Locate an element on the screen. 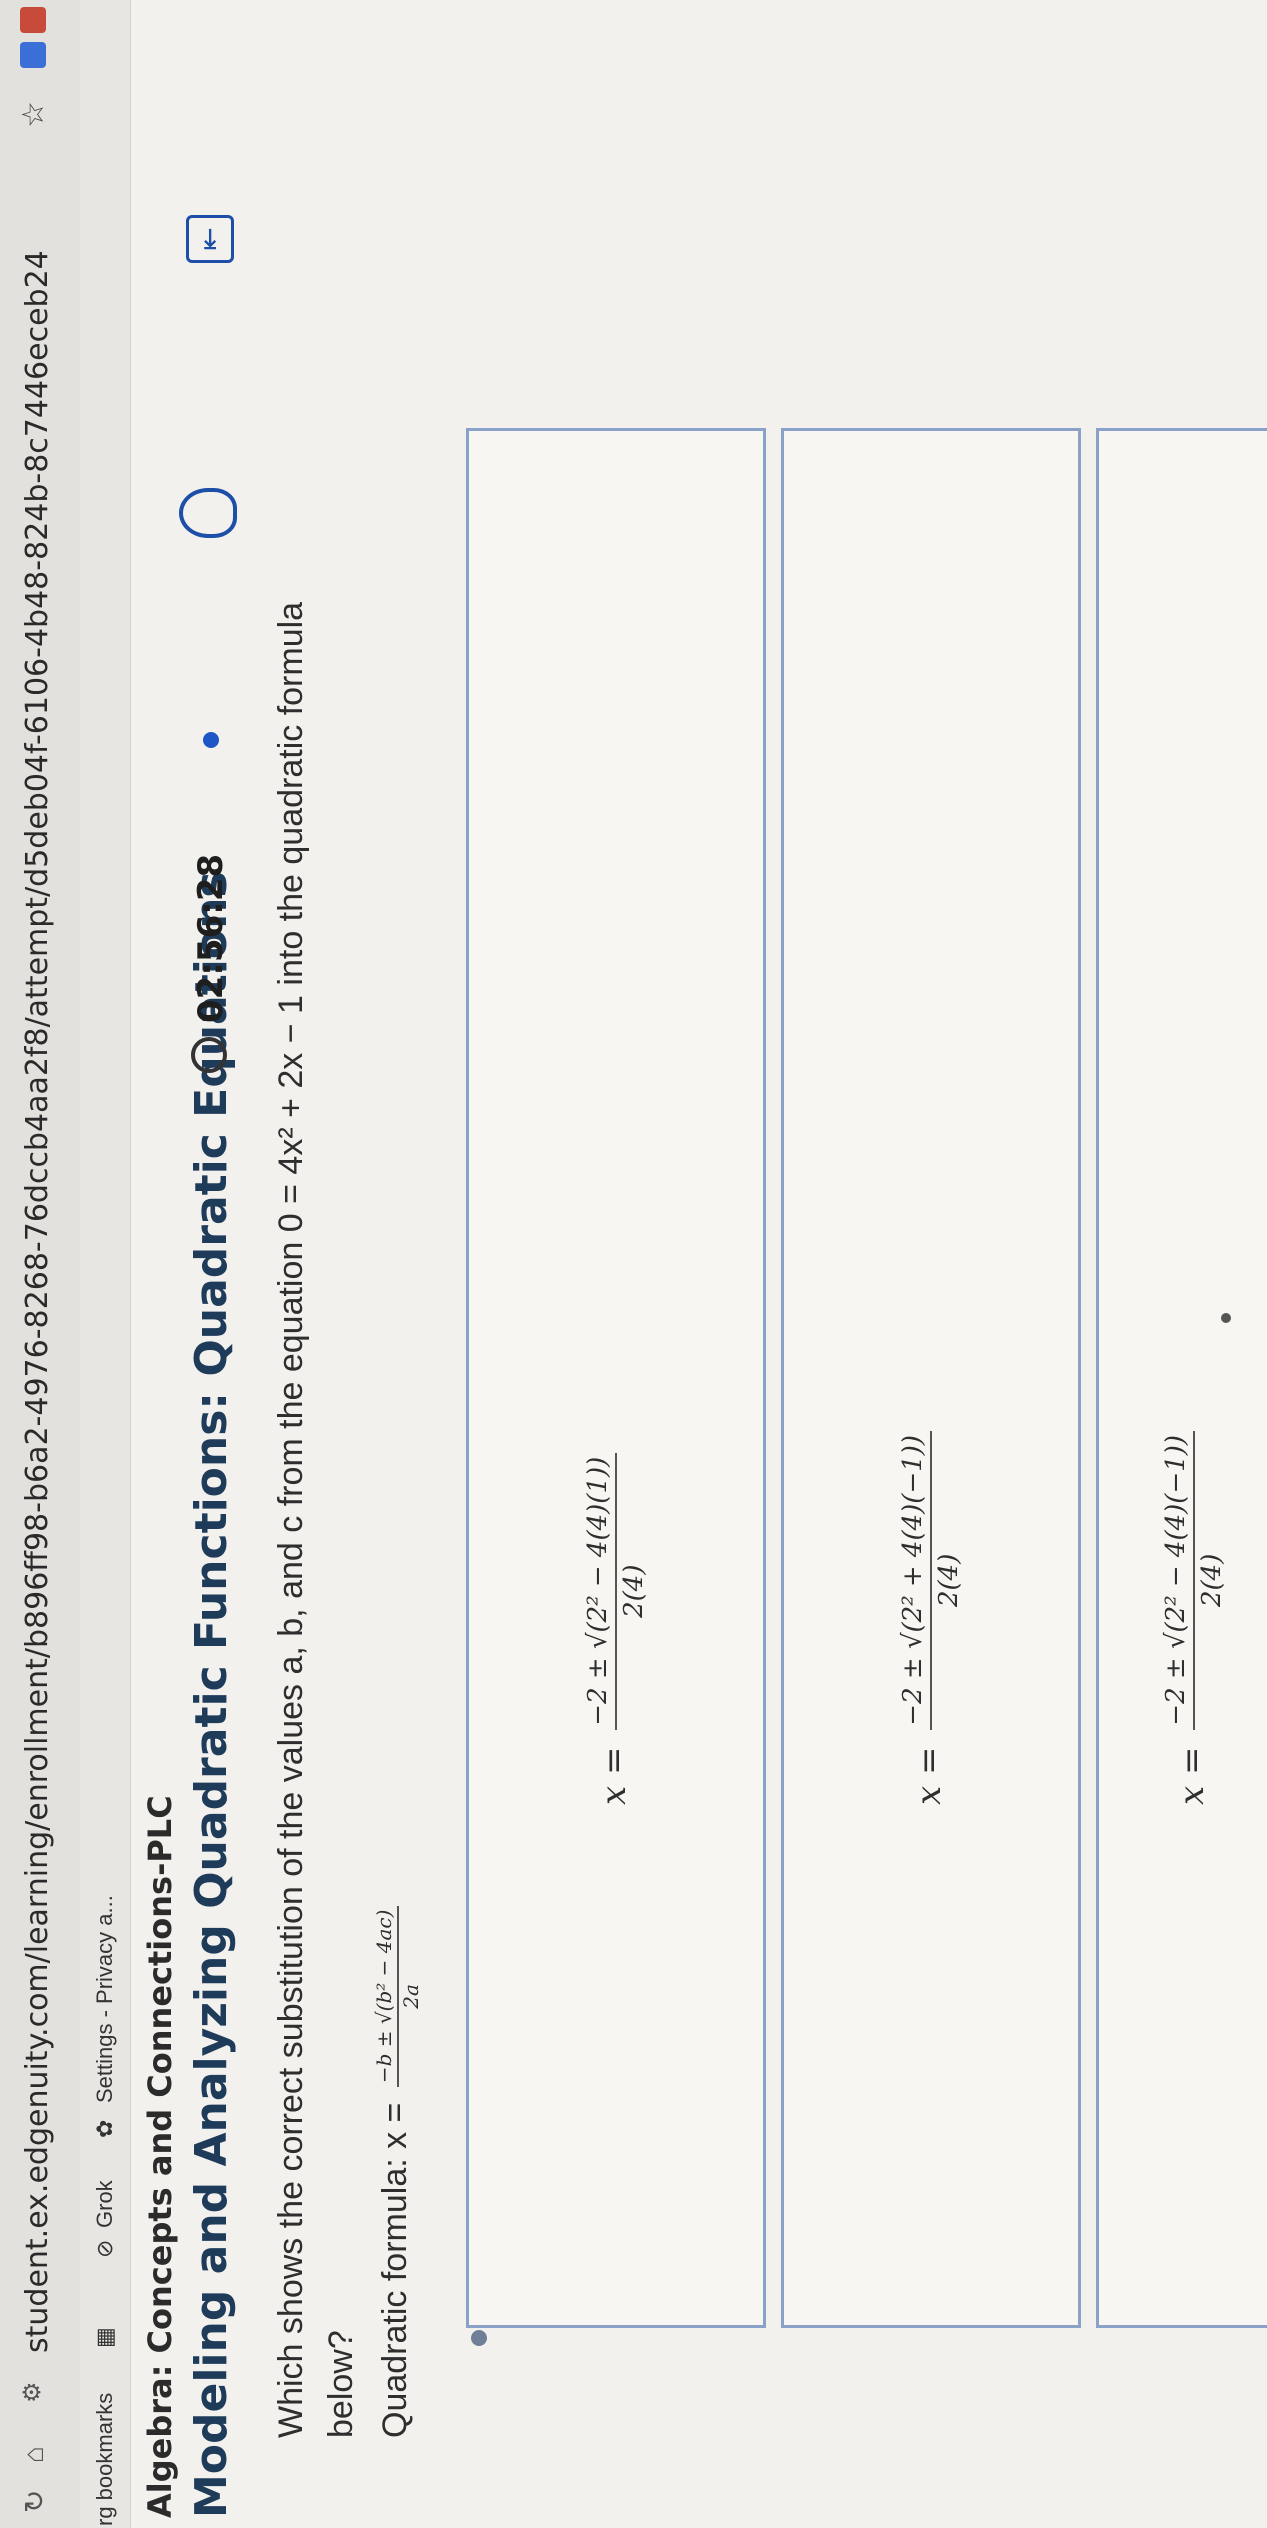 The height and width of the screenshot is (2528, 1267). option-1-radio is located at coordinates (479, 2338).